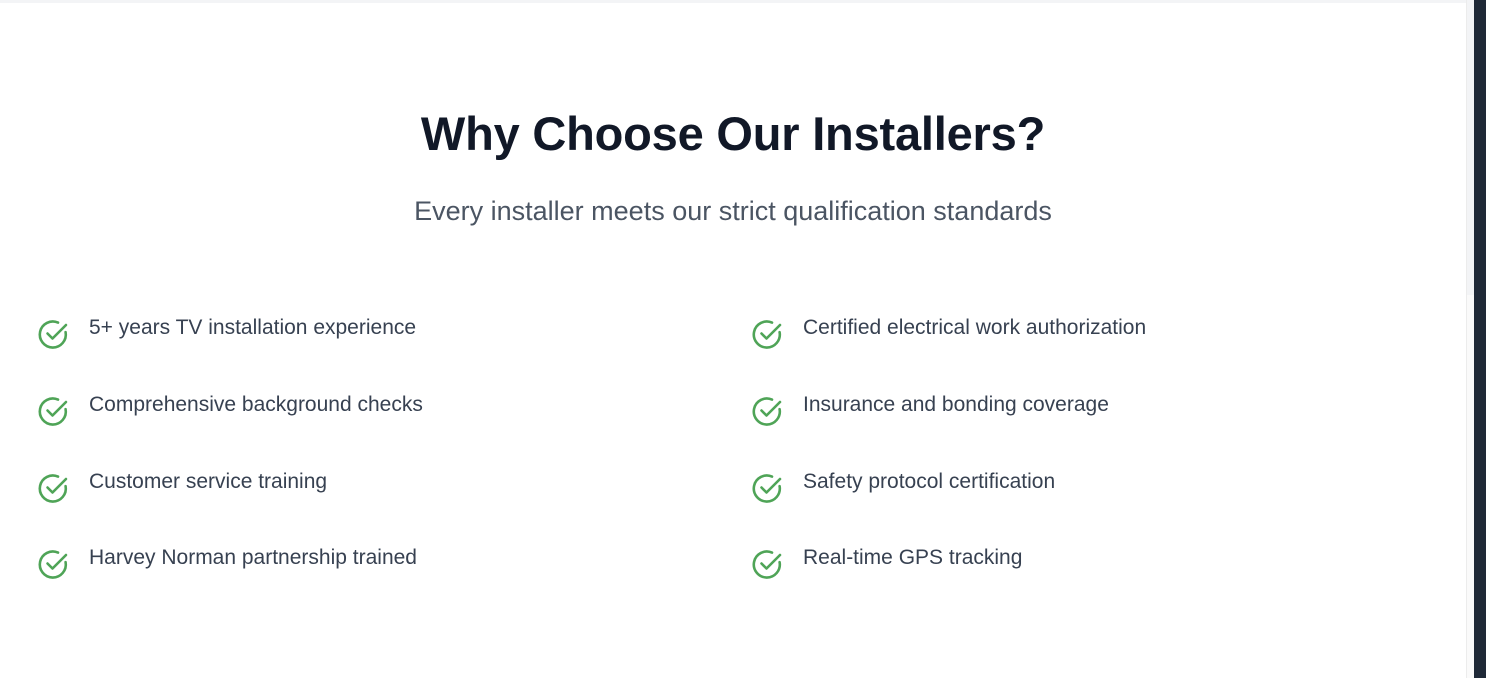  Describe the element at coordinates (1480, 339) in the screenshot. I see `window-edge` at that location.